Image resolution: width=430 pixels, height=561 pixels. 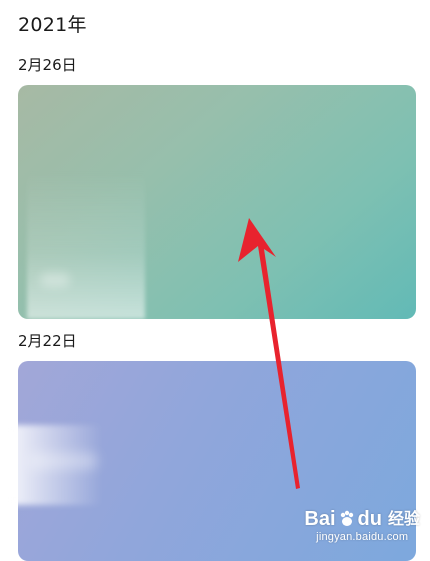 I want to click on arrow-up-icon, so click(x=269, y=353).